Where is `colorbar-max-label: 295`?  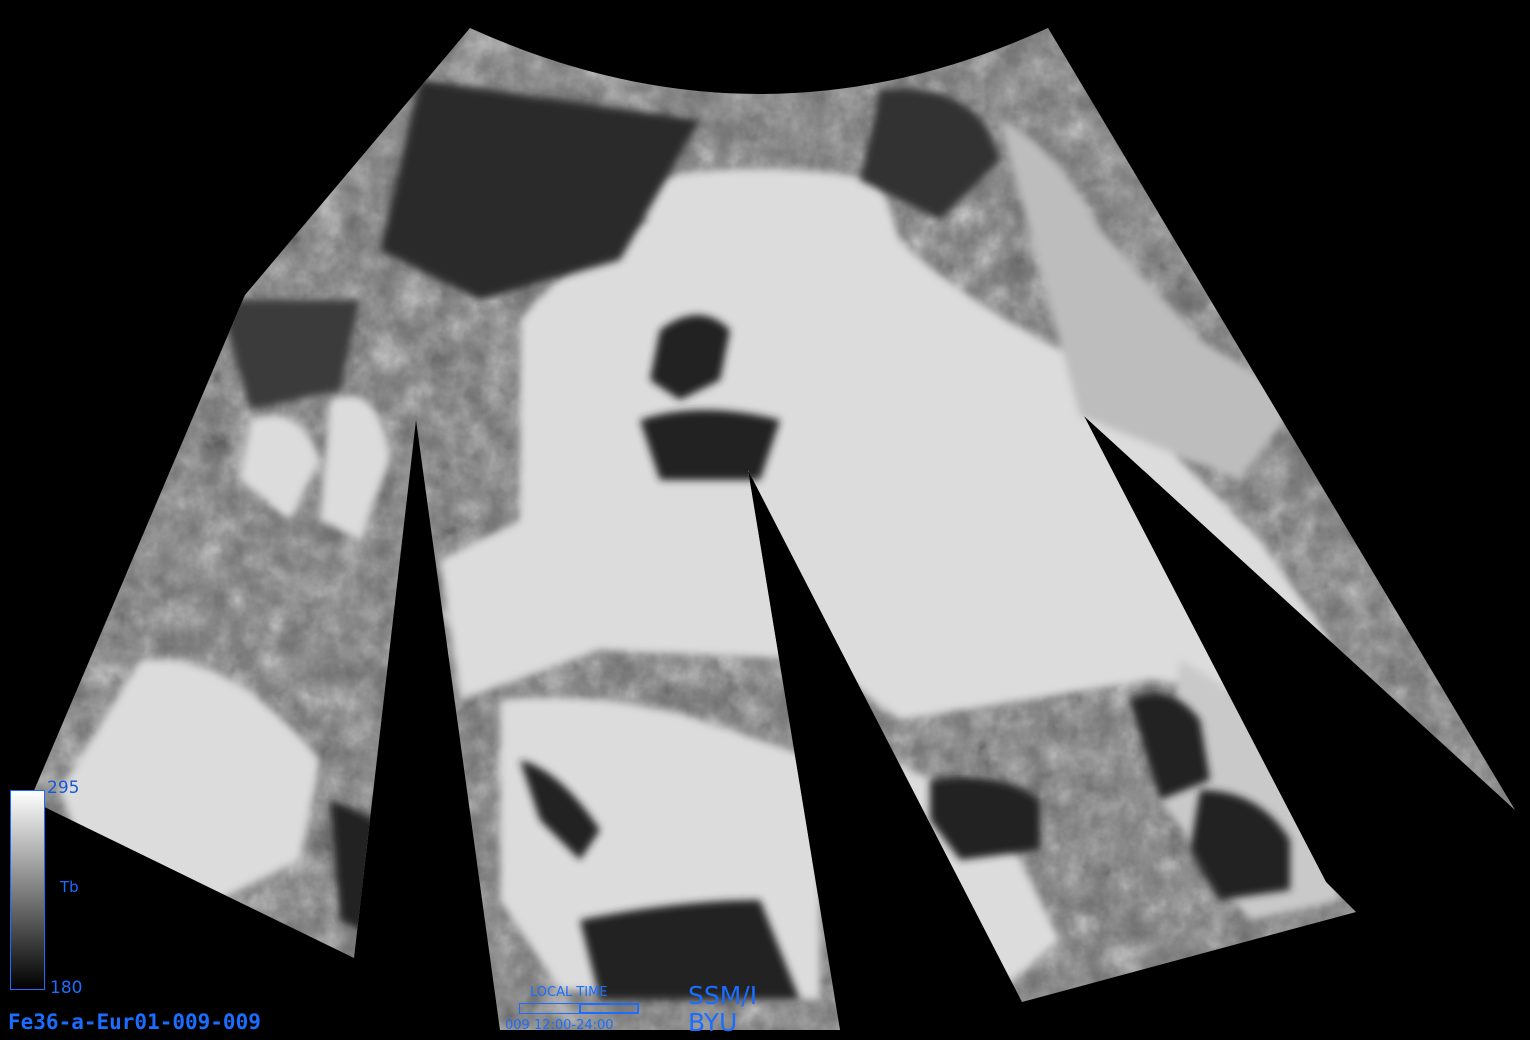
colorbar-max-label: 295 is located at coordinates (63, 788).